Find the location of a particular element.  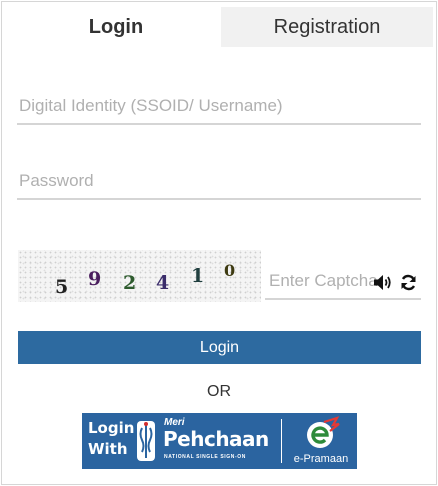

captcha-digit: 5 is located at coordinates (62, 287).